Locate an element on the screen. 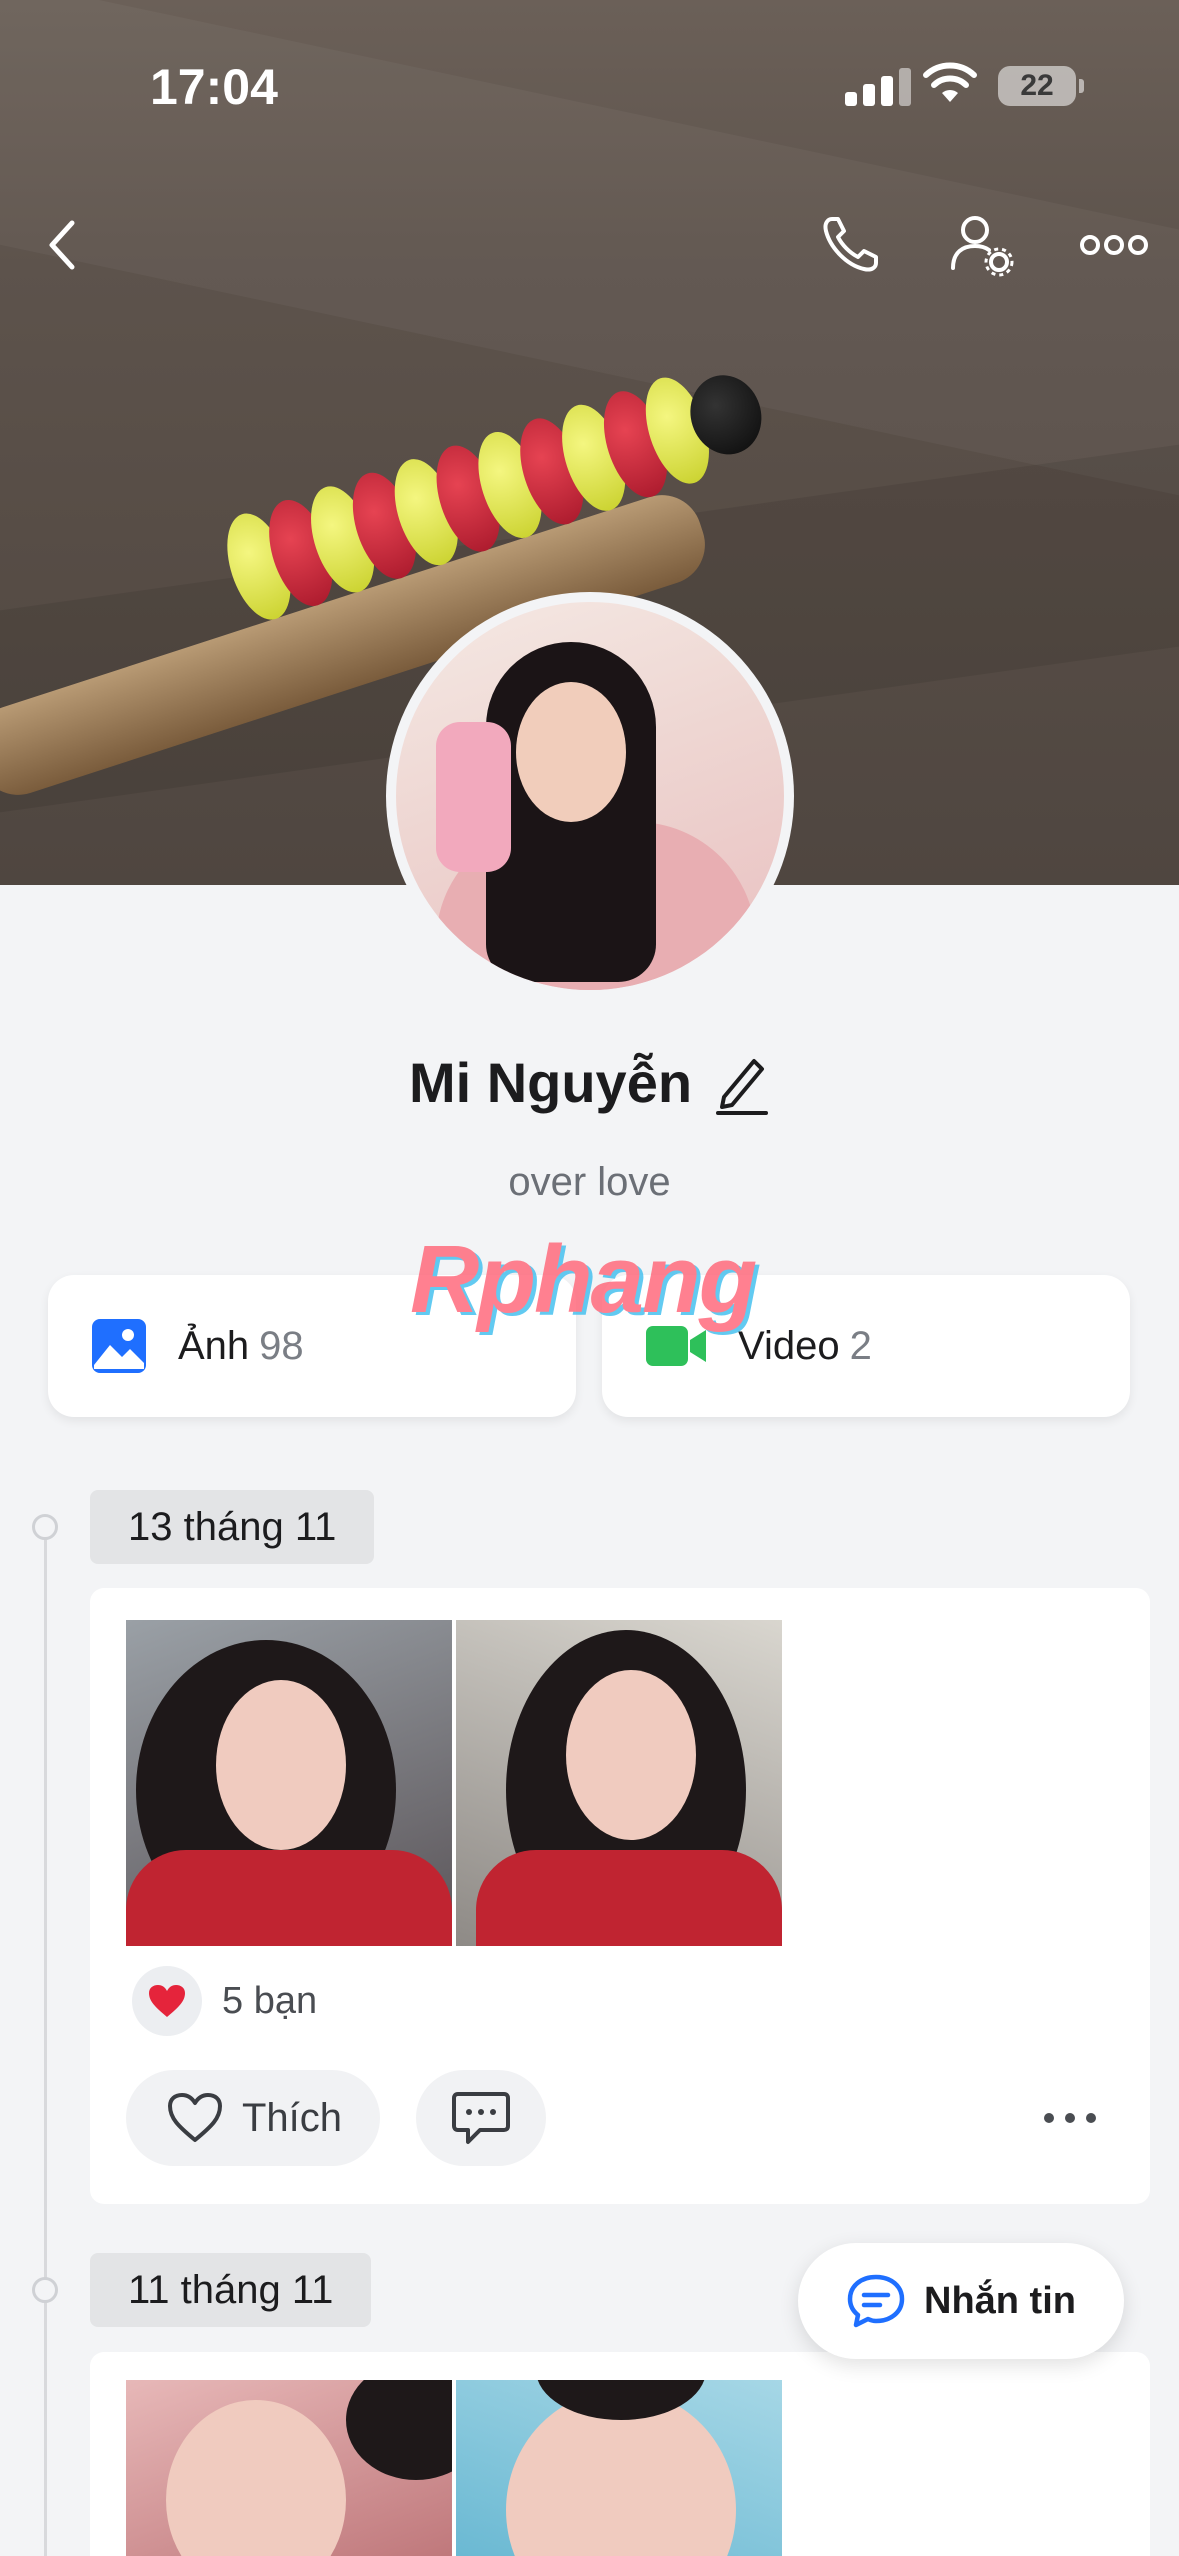  wifi-icon is located at coordinates (950, 82).